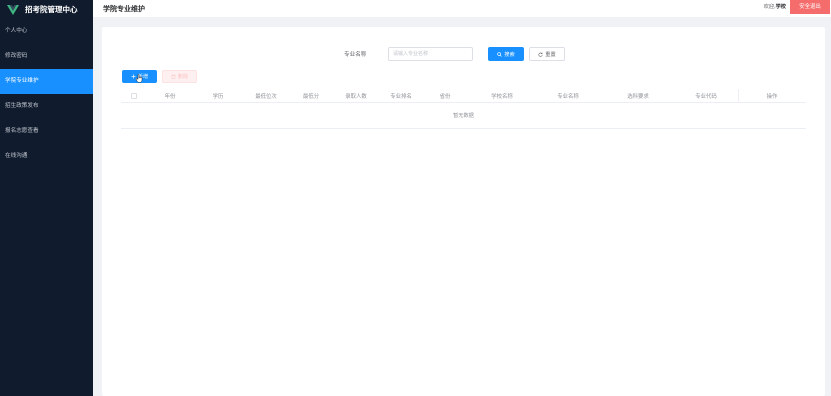 Image resolution: width=831 pixels, height=396 pixels. Describe the element at coordinates (810, 7) in the screenshot. I see `logout-button: 安全退出` at that location.